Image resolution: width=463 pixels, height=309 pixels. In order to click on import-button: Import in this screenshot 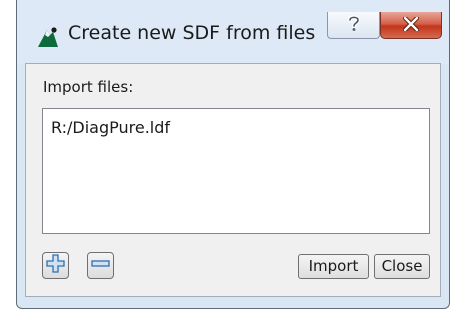, I will do `click(333, 266)`.